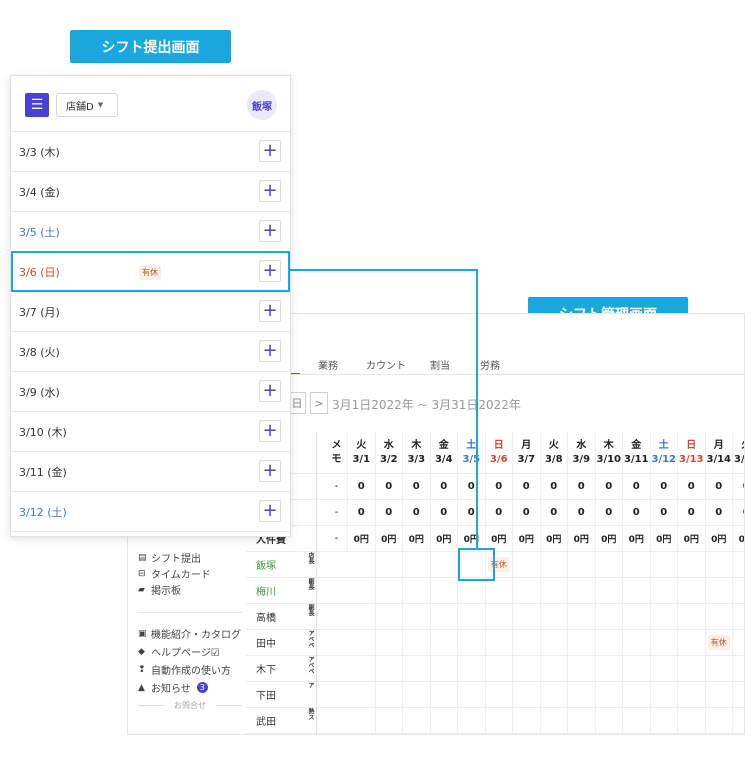  I want to click on staff-name: 下田, so click(266, 694).